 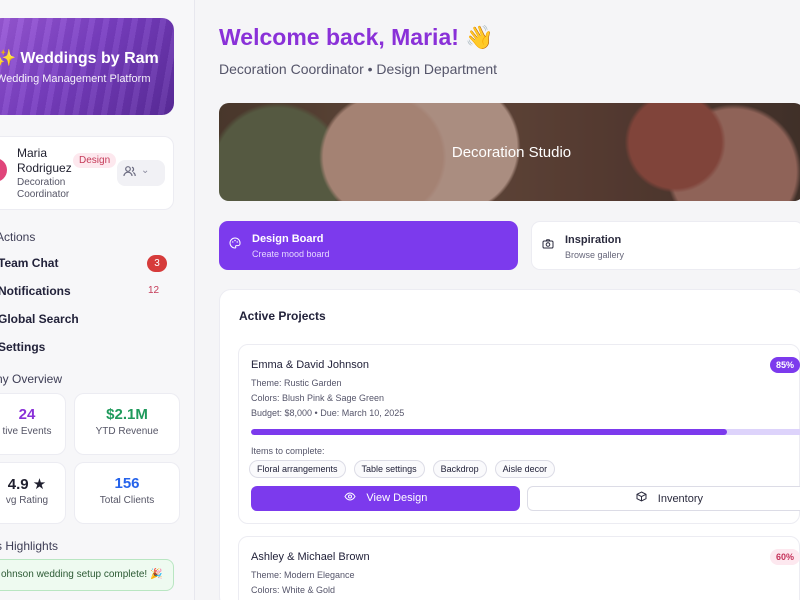 What do you see at coordinates (43, 188) in the screenshot?
I see `profile-role: Decoration Coordinator` at bounding box center [43, 188].